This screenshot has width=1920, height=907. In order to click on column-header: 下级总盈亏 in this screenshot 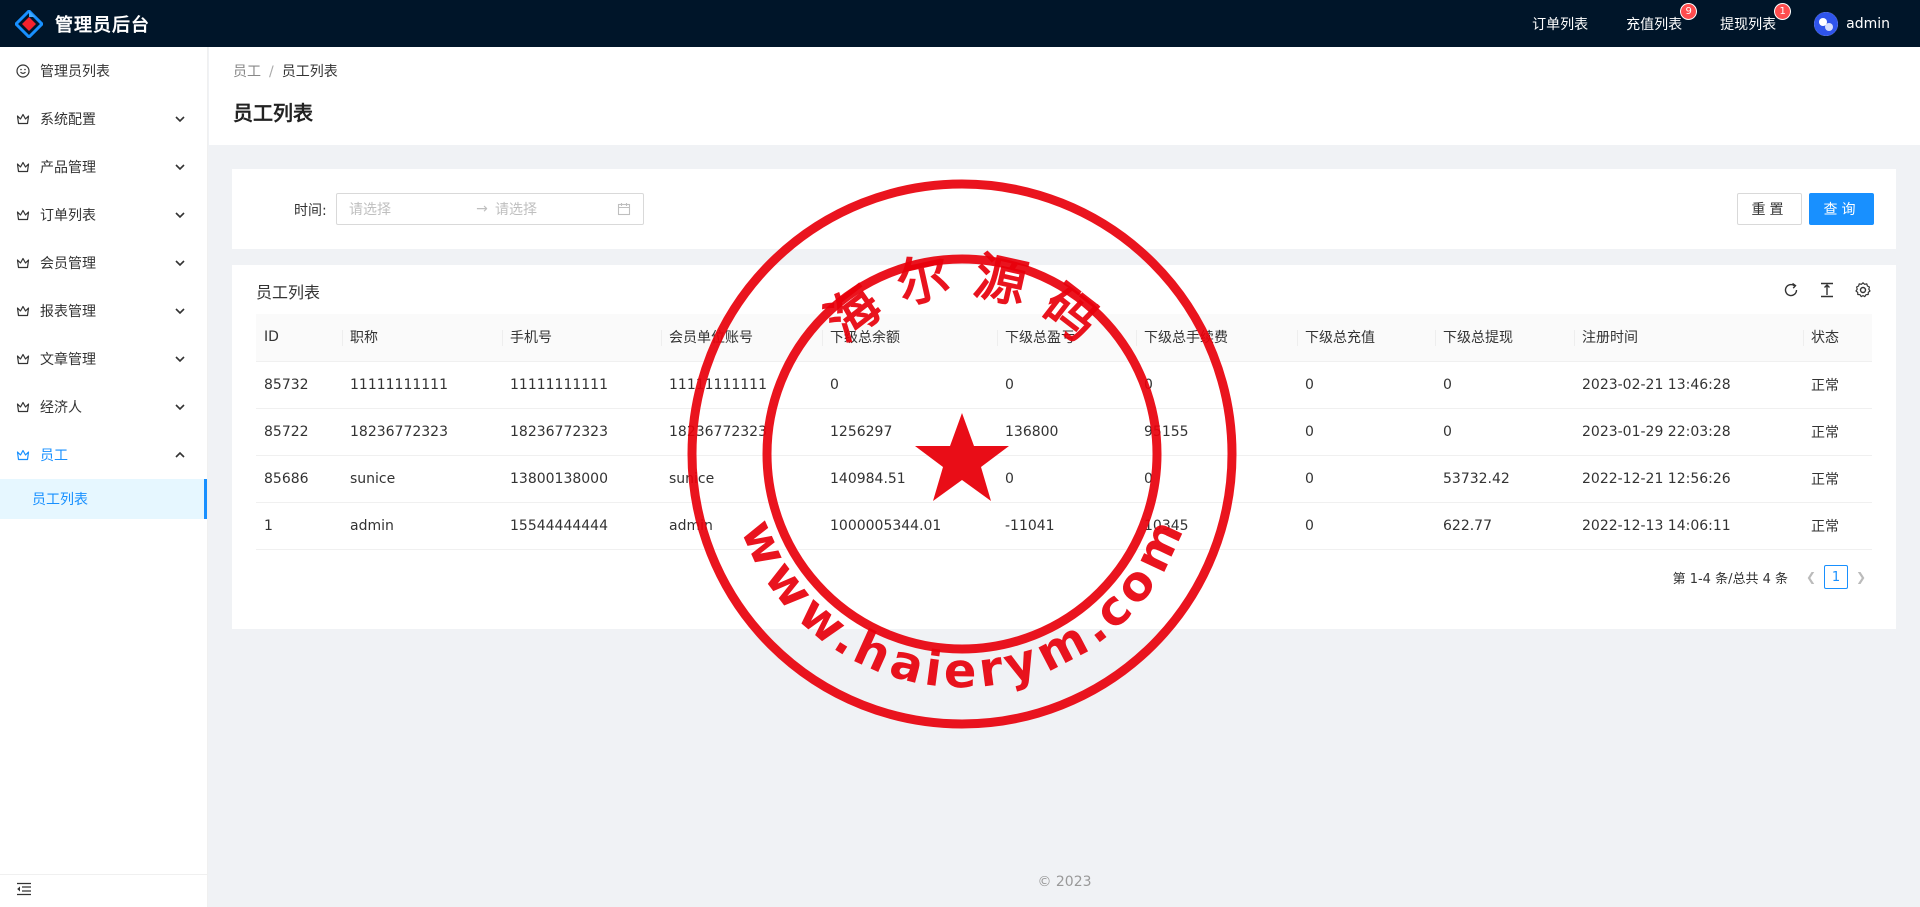, I will do `click(1066, 338)`.